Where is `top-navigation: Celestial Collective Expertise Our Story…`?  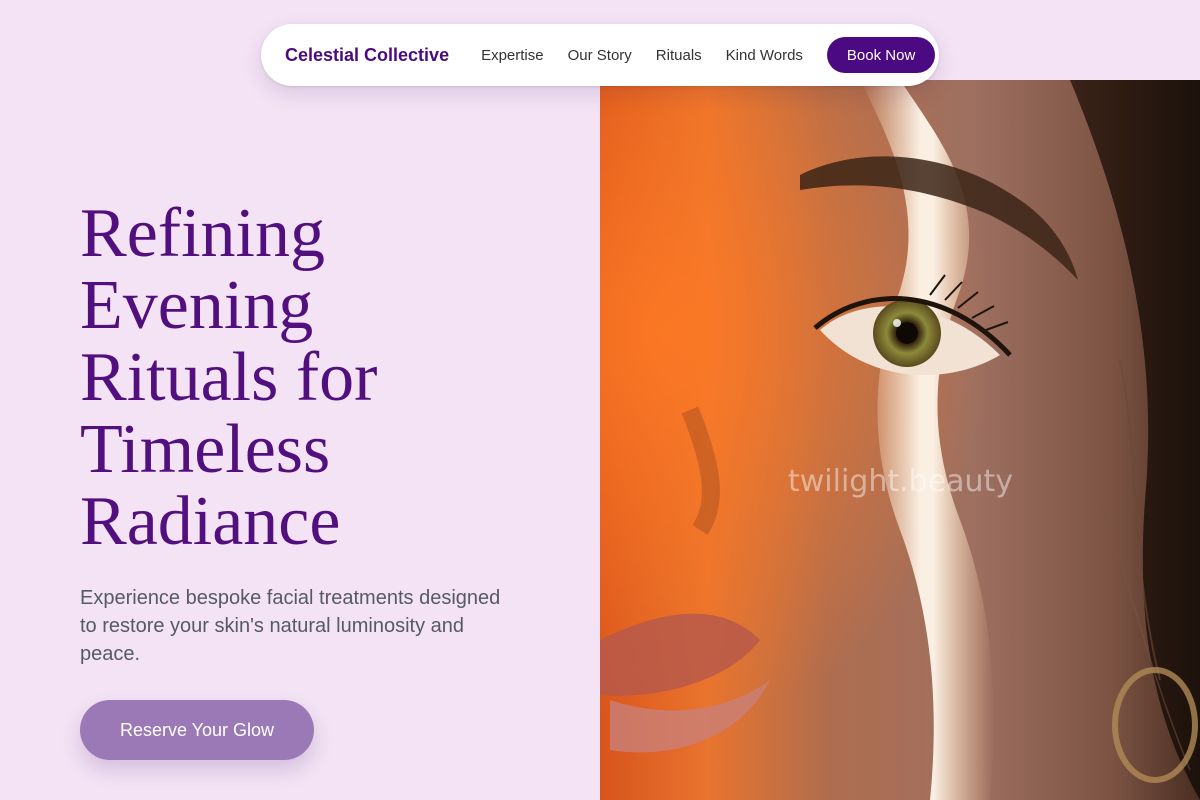
top-navigation: Celestial Collective Expertise Our Story… is located at coordinates (600, 55).